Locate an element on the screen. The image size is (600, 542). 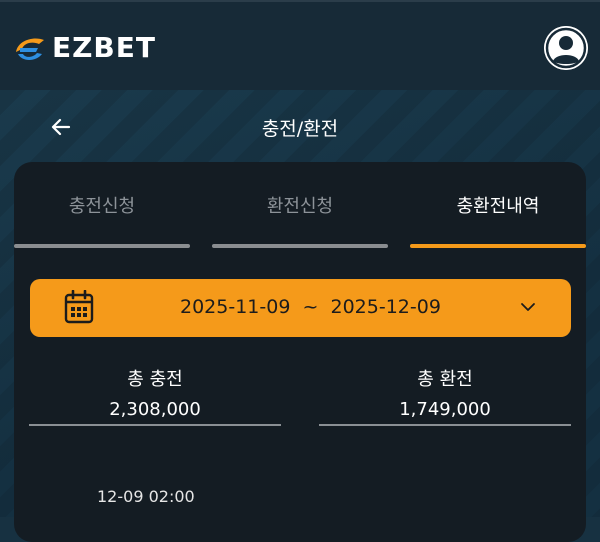
tab-history: 충환전내역 is located at coordinates (498, 205).